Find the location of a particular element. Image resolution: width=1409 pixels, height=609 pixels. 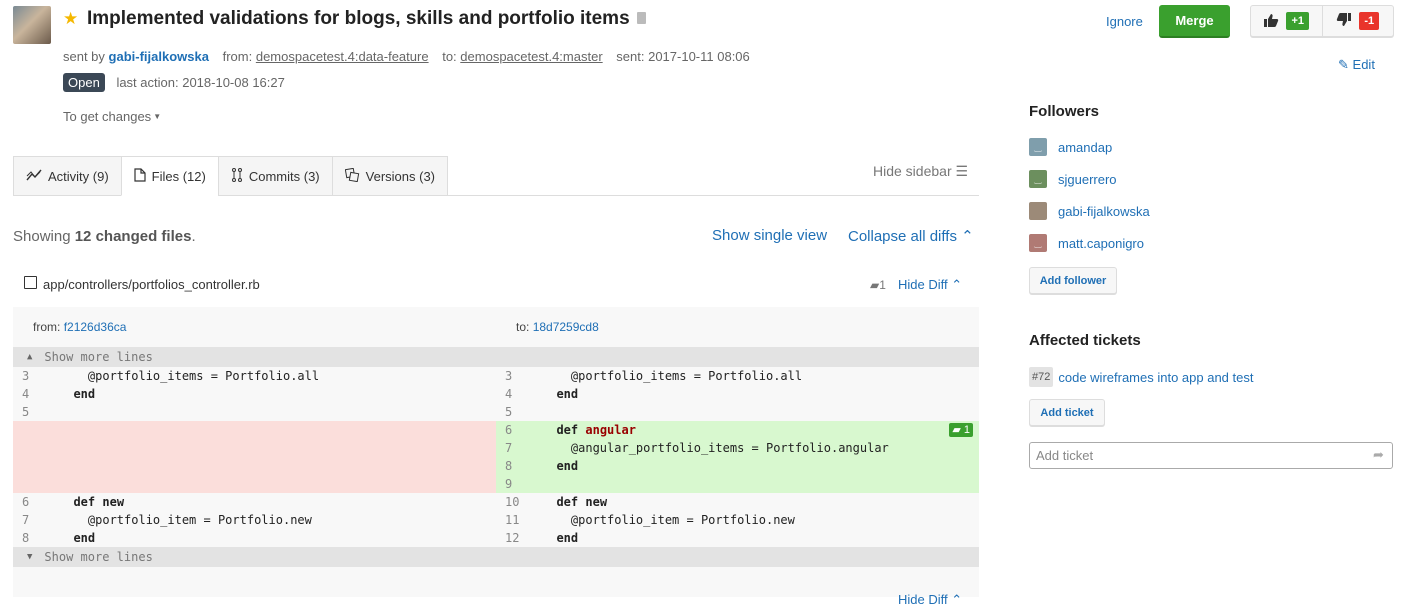

thumbs-up-icon is located at coordinates (1271, 21).